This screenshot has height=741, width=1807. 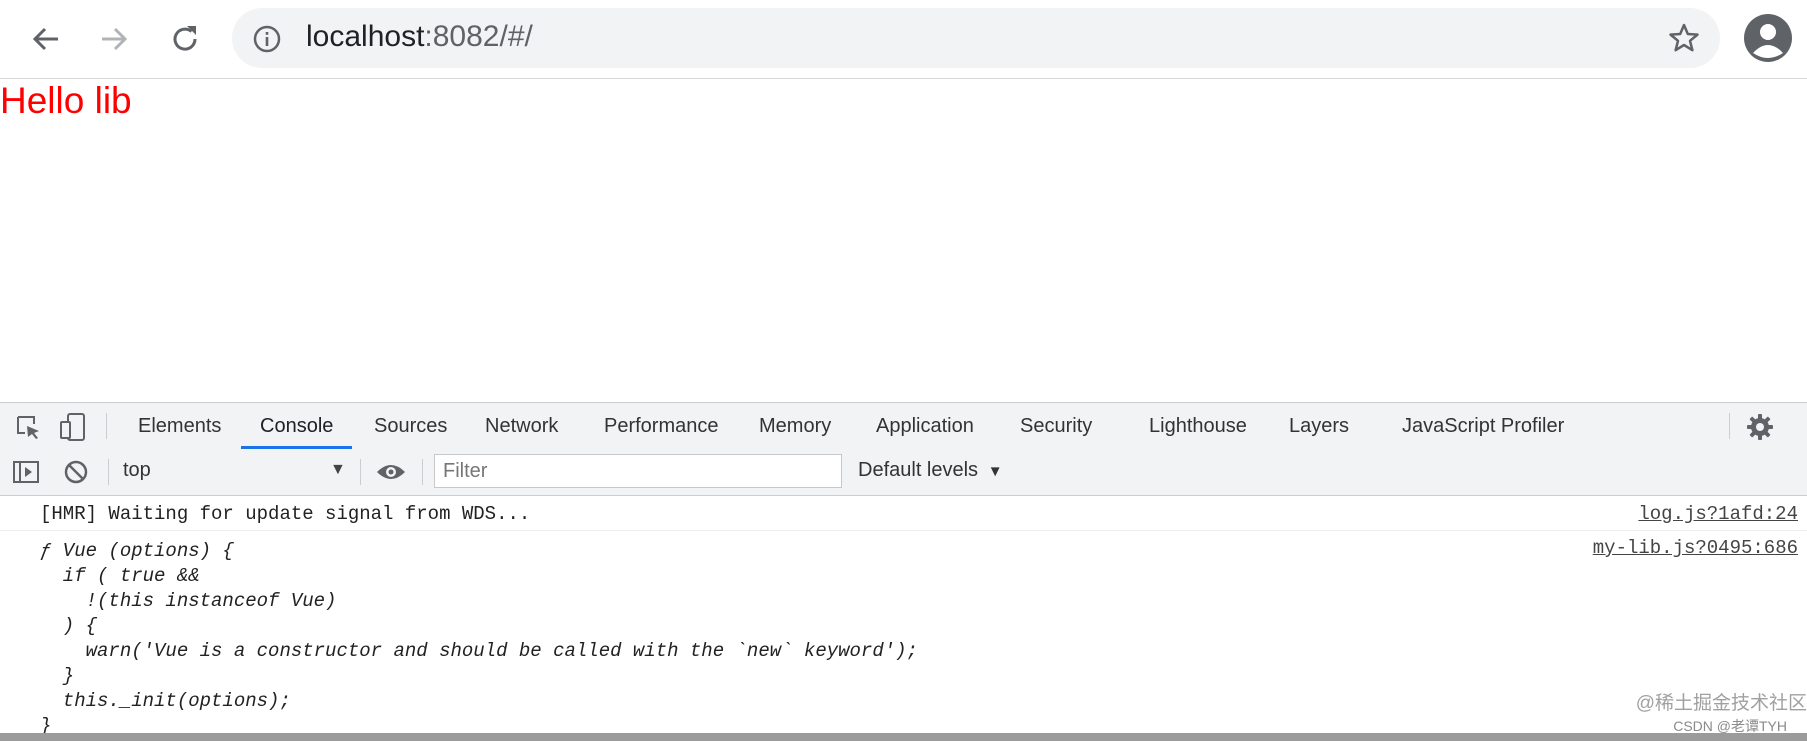 I want to click on inspect-element-icon, so click(x=28, y=427).